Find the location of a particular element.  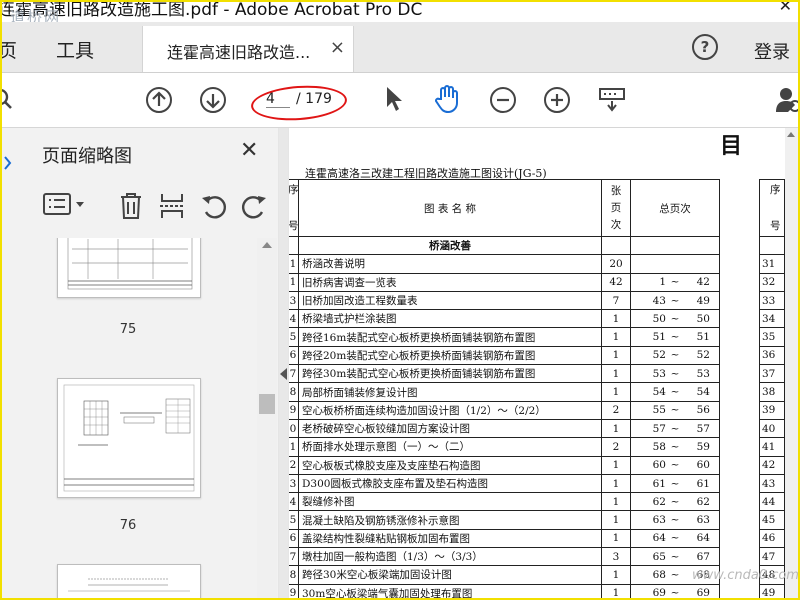

row-number: 9 is located at coordinates (294, 410).